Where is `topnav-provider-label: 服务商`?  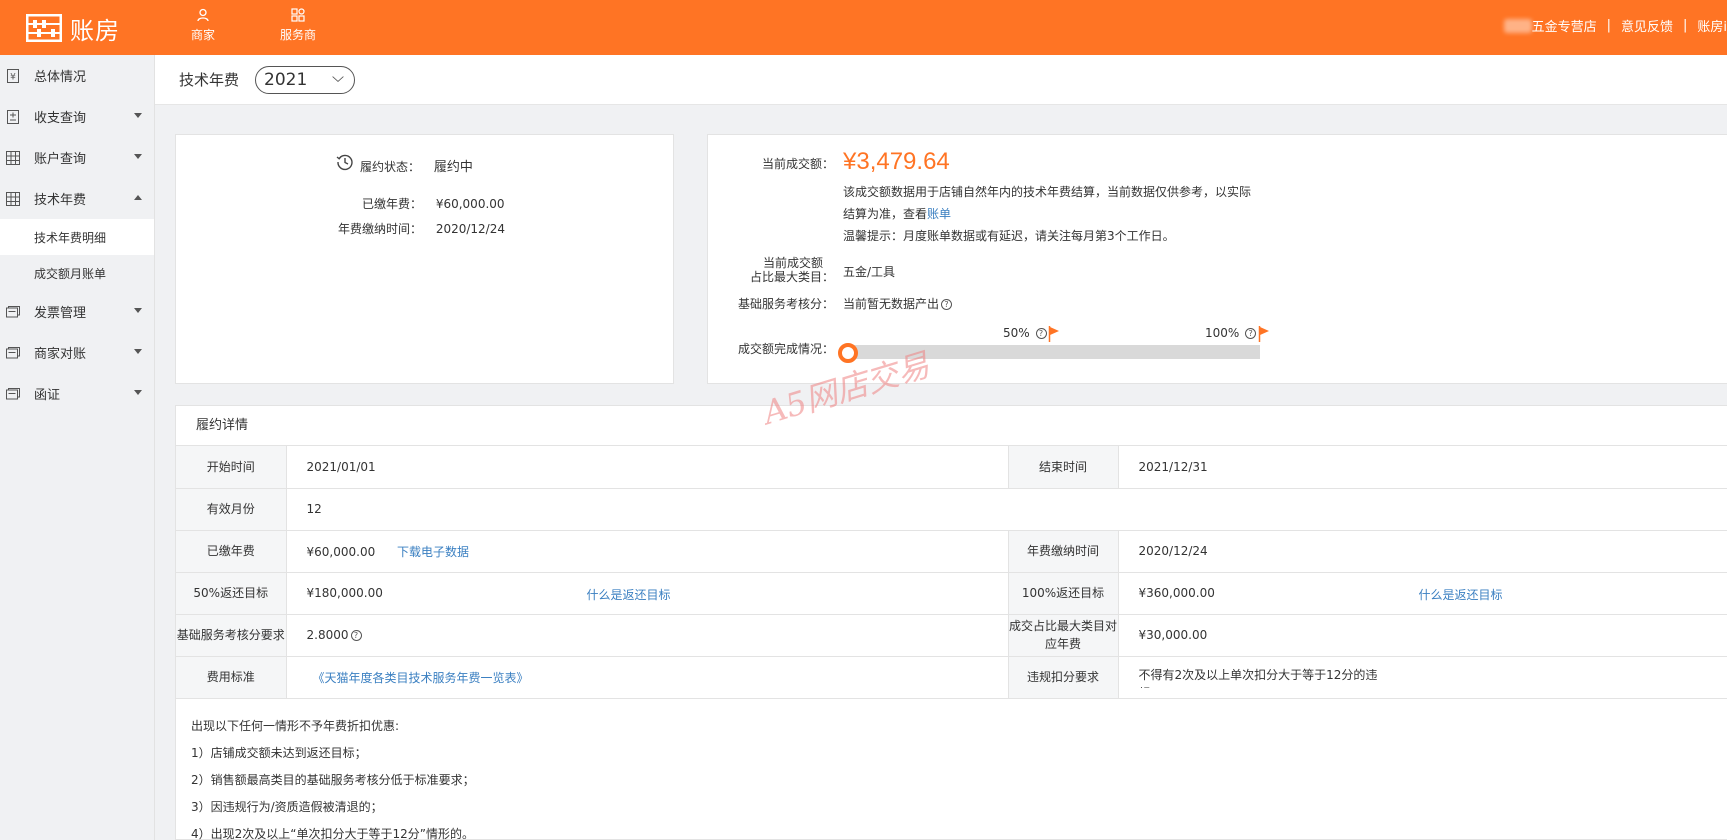
topnav-provider-label: 服务商 is located at coordinates (297, 35).